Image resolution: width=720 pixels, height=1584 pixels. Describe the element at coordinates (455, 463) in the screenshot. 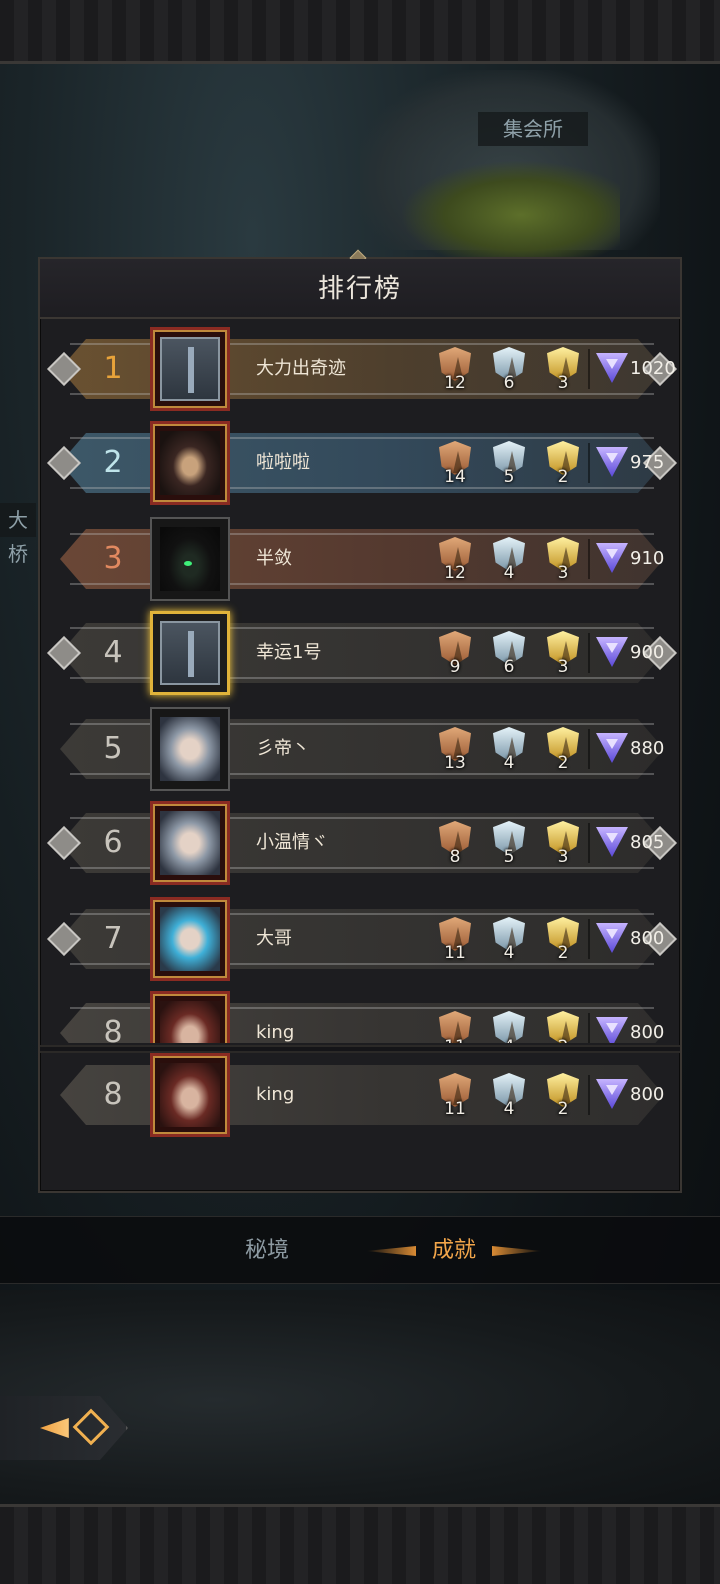

I see `bronze-medal-stat: 14` at that location.